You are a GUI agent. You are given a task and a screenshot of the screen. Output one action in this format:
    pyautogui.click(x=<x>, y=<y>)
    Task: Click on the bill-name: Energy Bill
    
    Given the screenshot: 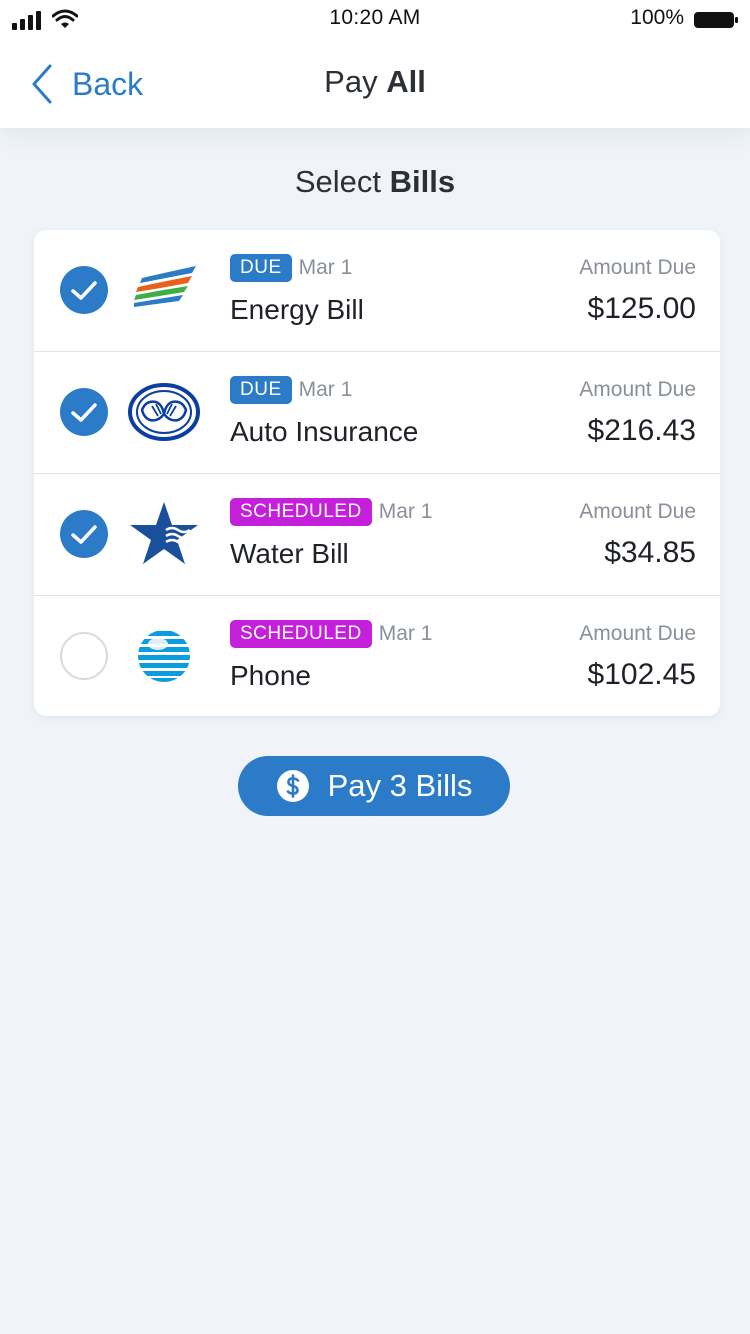 What is the action you would take?
    pyautogui.click(x=297, y=309)
    